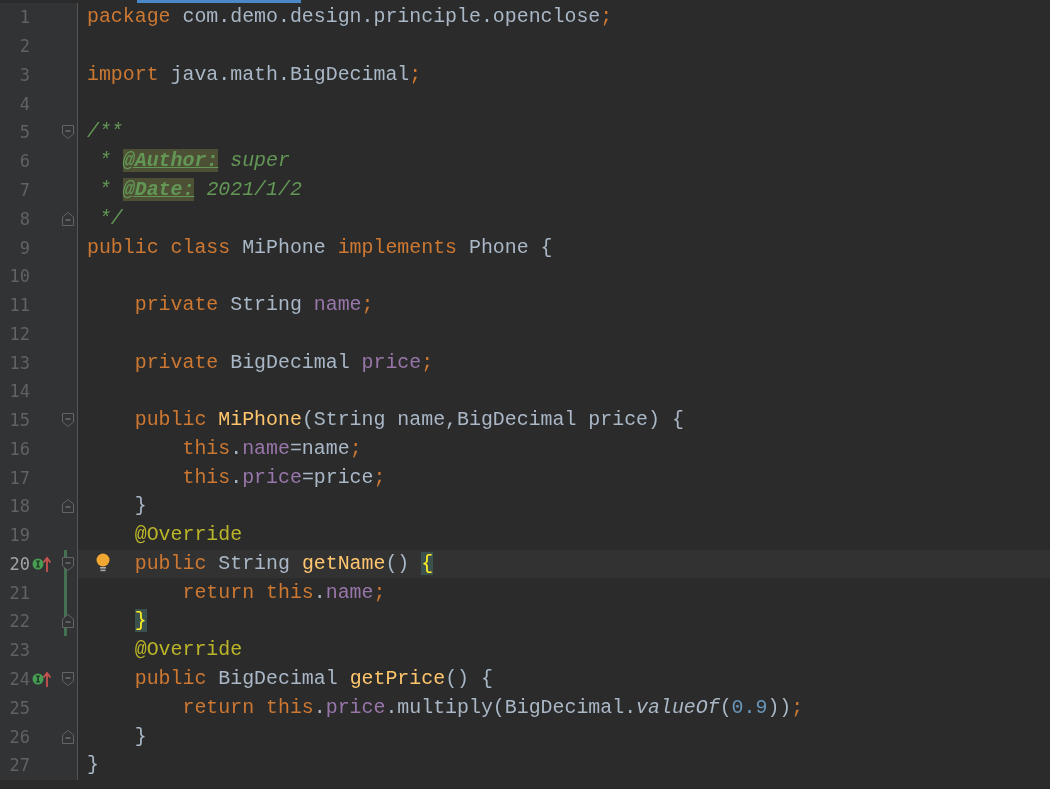 Image resolution: width=1050 pixels, height=789 pixels. What do you see at coordinates (283, 592) in the screenshot?
I see `code-line: return this.name;` at bounding box center [283, 592].